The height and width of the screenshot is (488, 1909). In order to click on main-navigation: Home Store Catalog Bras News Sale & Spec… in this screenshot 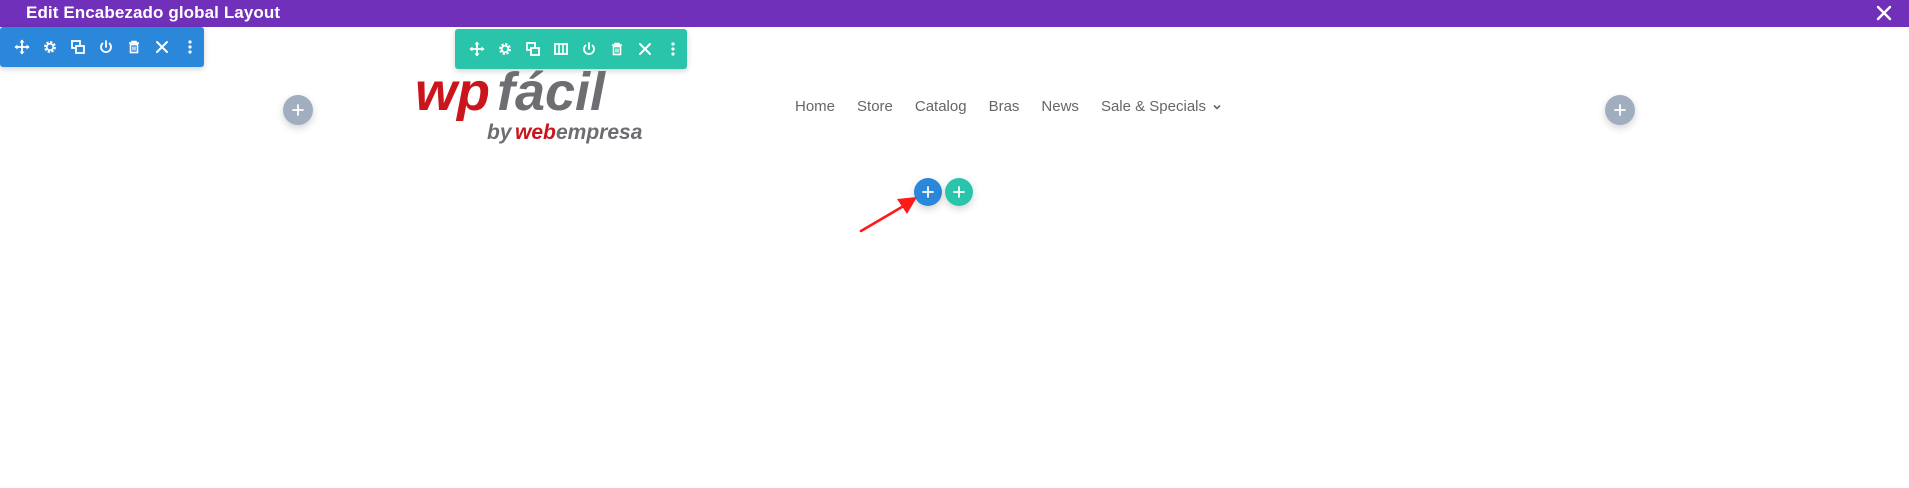, I will do `click(1009, 106)`.